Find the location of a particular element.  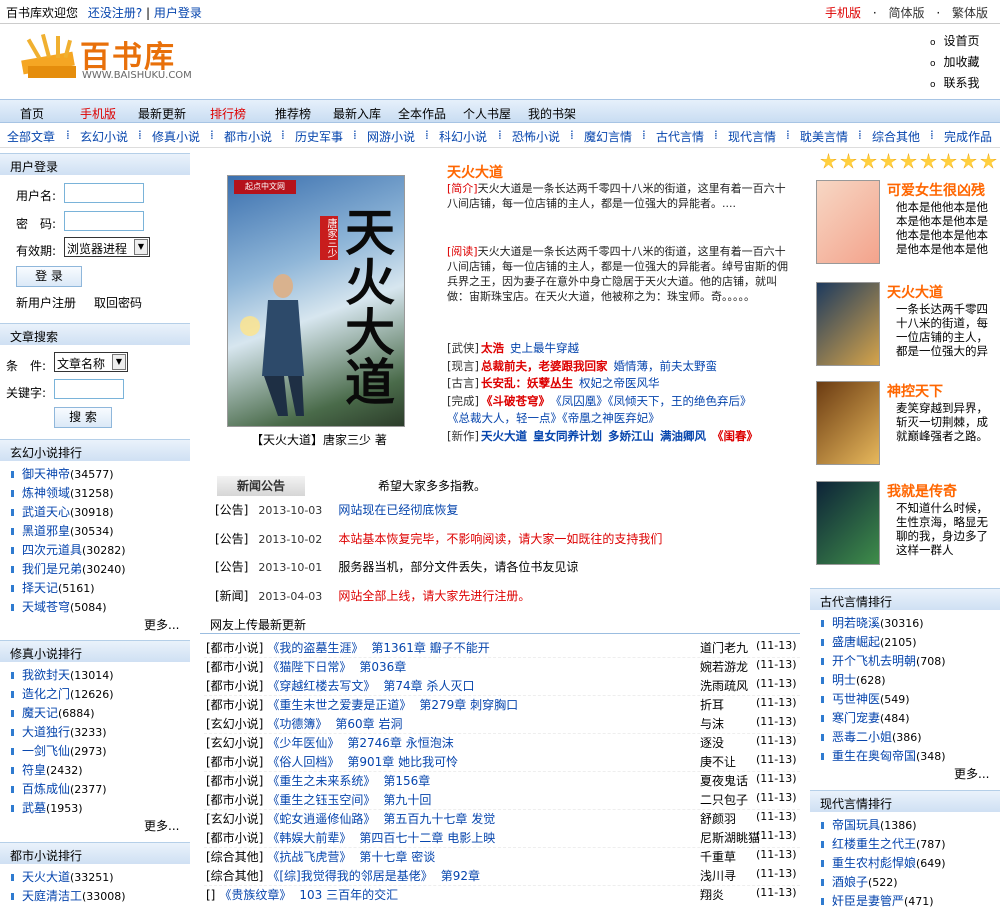

news-link: 网站现在已经彻底恢复 is located at coordinates (398, 510).